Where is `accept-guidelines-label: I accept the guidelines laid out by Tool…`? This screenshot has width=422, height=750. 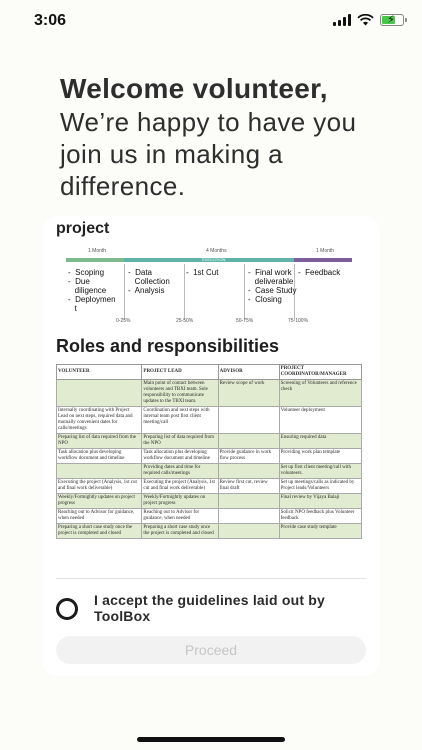
accept-guidelines-label: I accept the guidelines laid out by Tool… is located at coordinates (230, 608).